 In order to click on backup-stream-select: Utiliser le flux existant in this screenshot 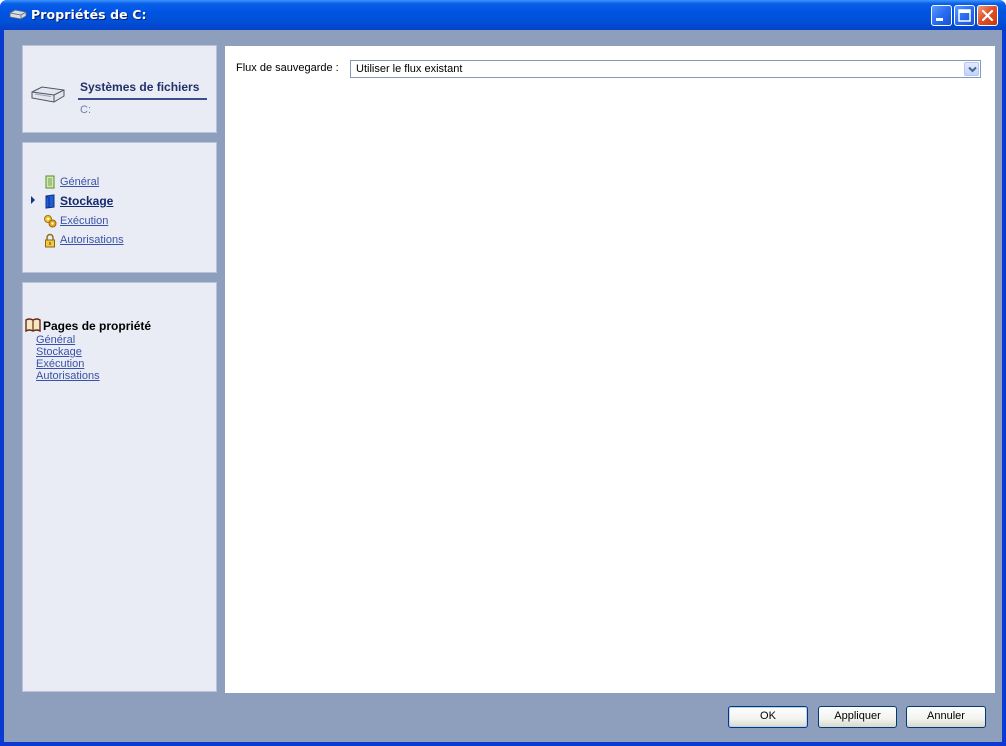, I will do `click(665, 69)`.